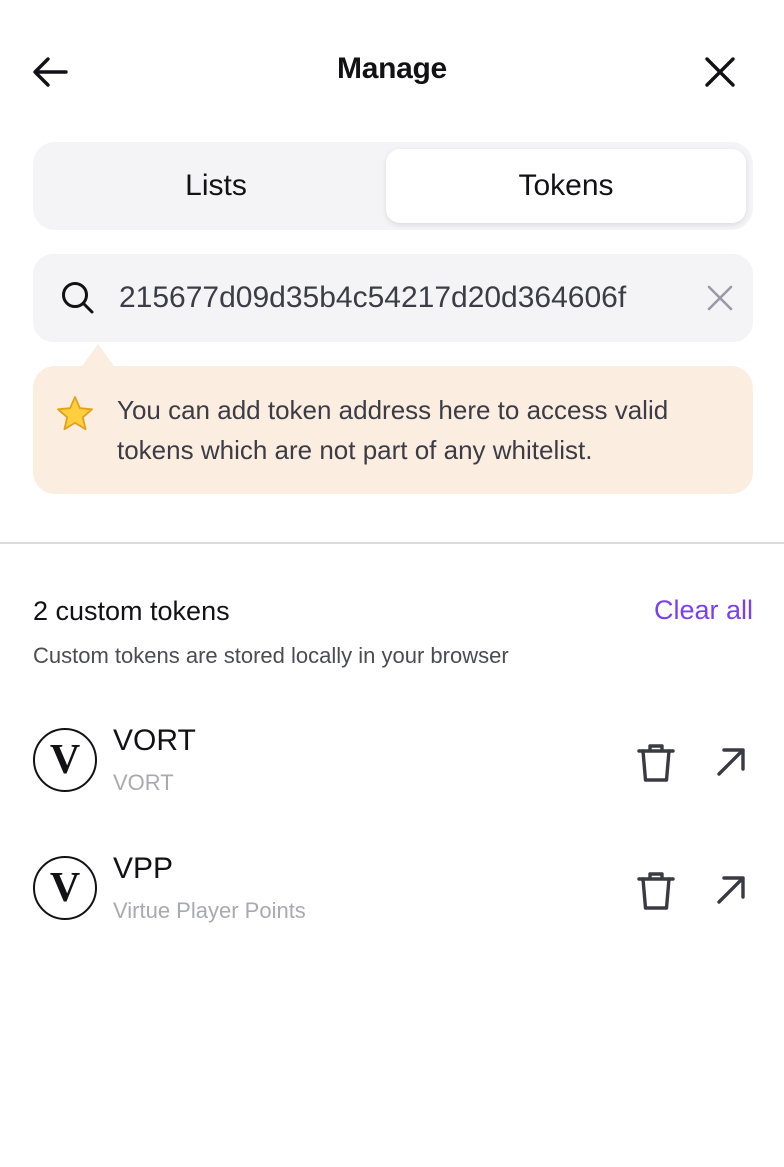 Image resolution: width=784 pixels, height=1167 pixels. What do you see at coordinates (131, 611) in the screenshot?
I see `custom-token-count: 2 custom tokens` at bounding box center [131, 611].